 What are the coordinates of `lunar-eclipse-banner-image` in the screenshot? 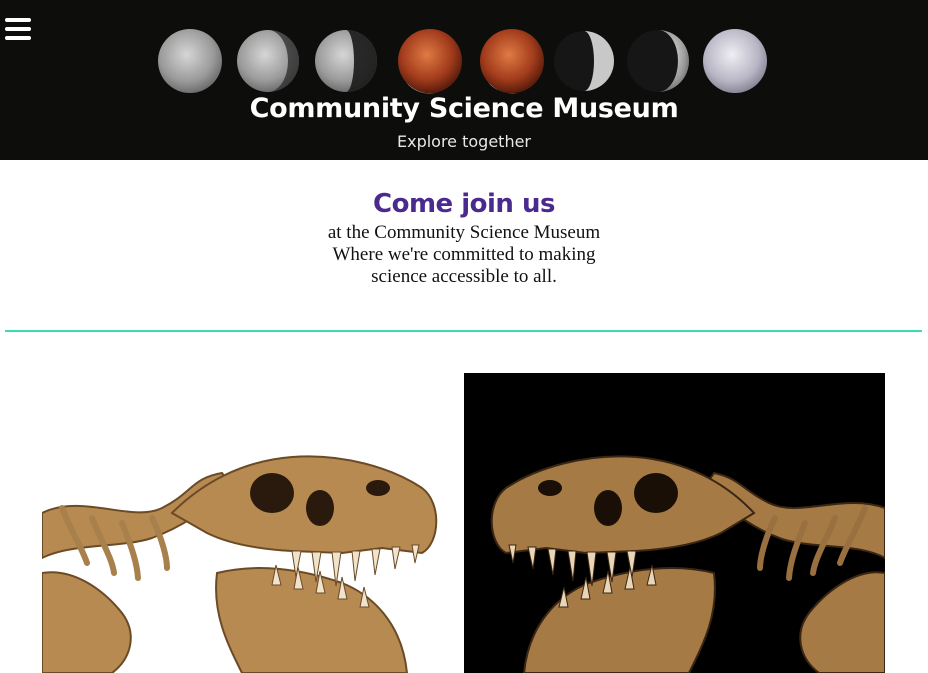 It's located at (462, 61).